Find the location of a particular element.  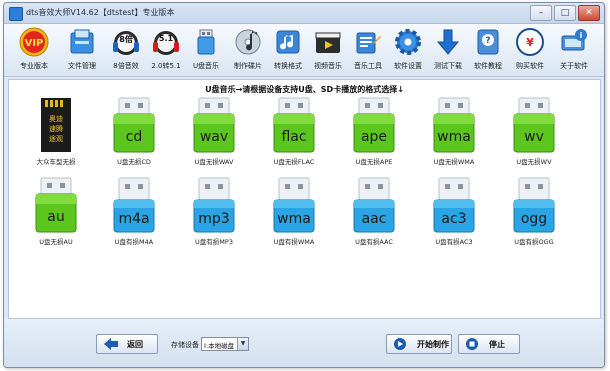

tile-format: ac3 is located at coordinates (453, 219).